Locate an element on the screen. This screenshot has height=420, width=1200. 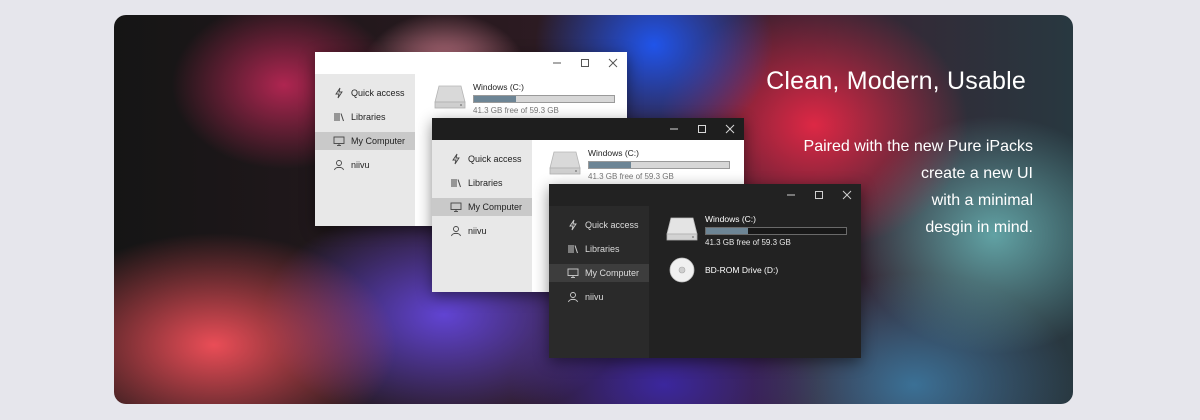
drive-d: BD-ROM Drive (D:) is located at coordinates (721, 270).